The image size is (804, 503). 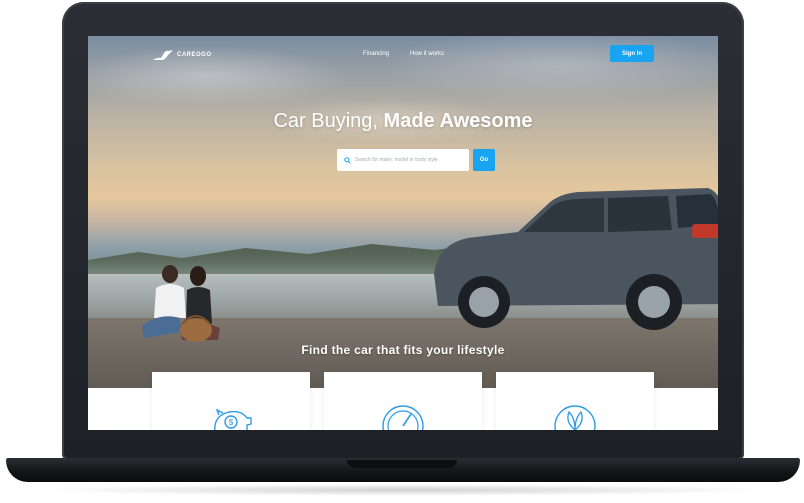 I want to click on search-icon, so click(x=347, y=160).